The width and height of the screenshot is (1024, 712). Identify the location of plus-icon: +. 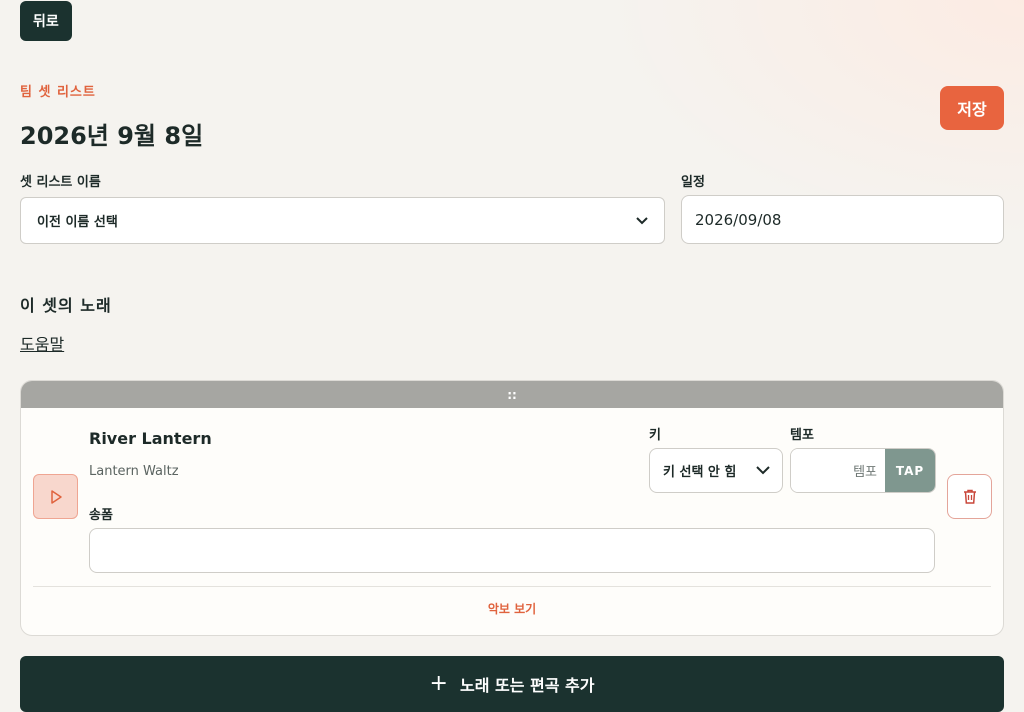
(438, 683).